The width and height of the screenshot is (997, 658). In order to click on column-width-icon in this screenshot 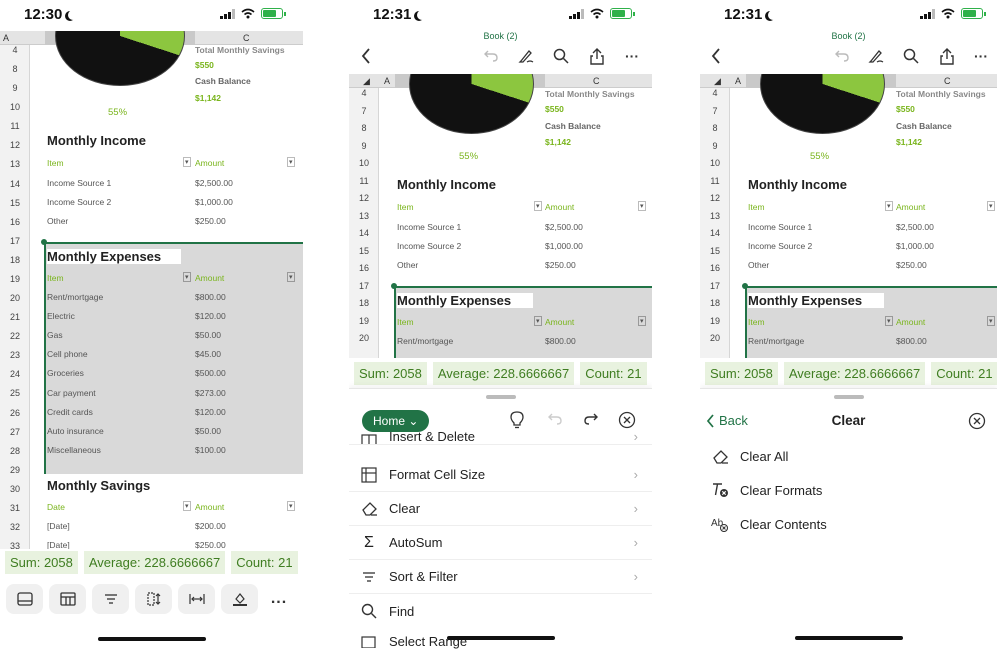, I will do `click(153, 599)`.